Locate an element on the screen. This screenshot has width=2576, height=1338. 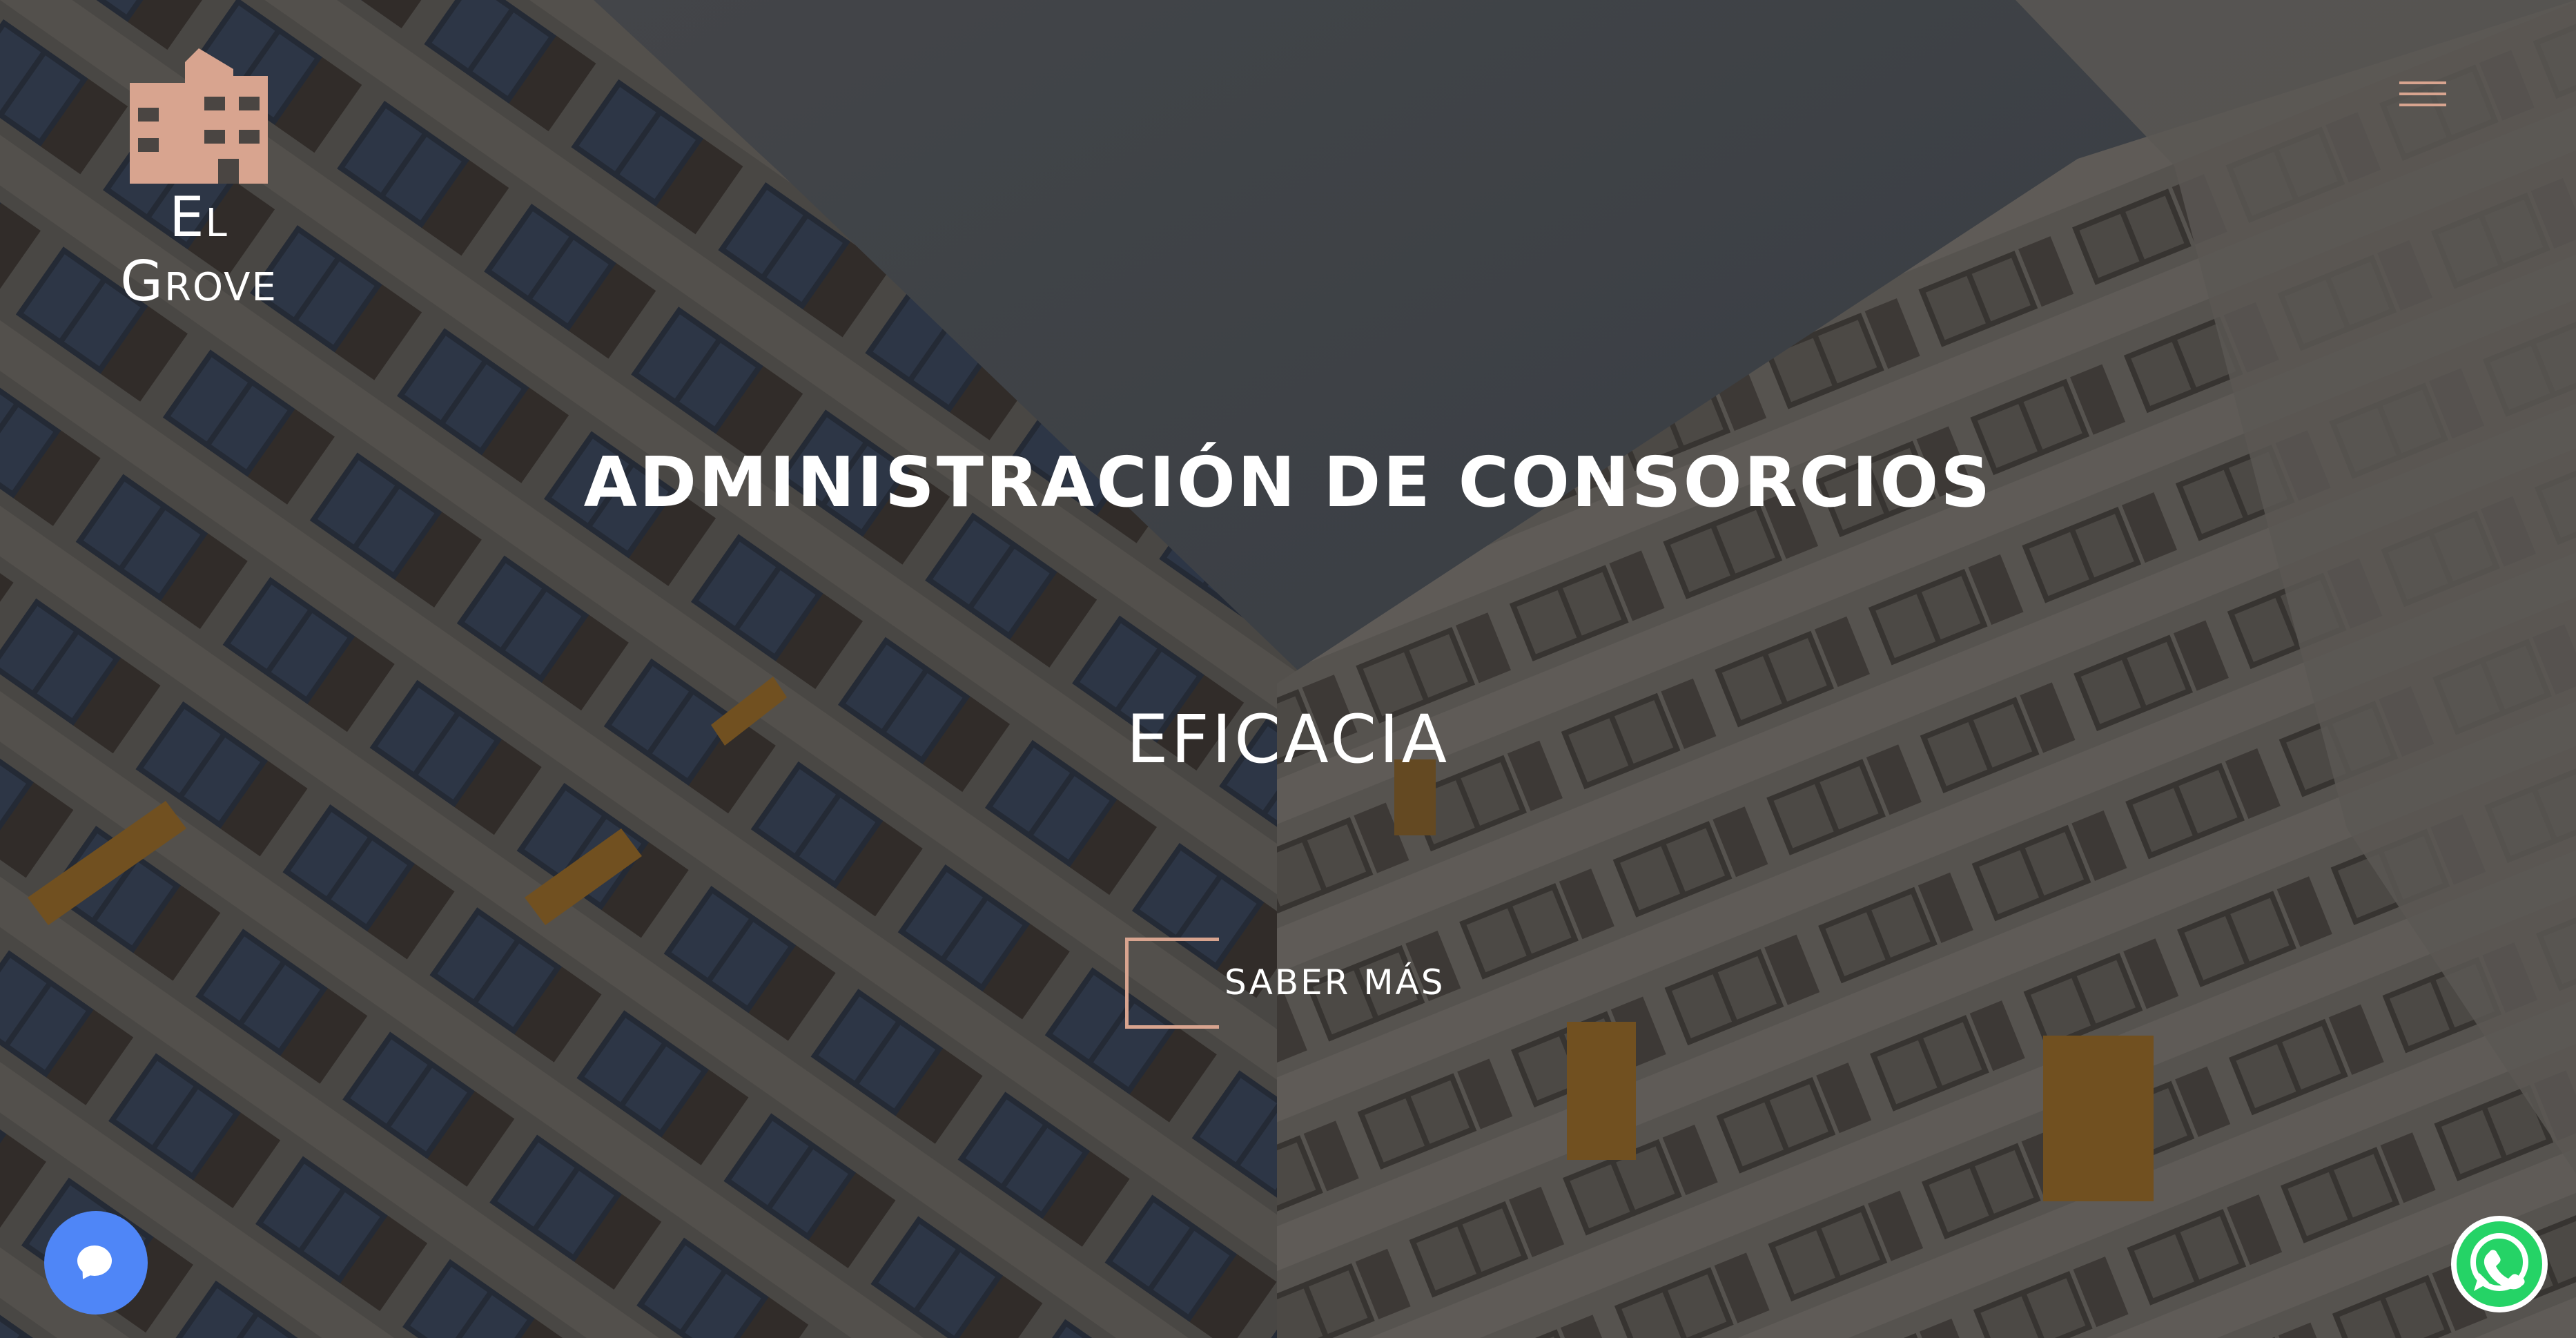
hero-tagline: EFICACIA is located at coordinates (1288, 739).